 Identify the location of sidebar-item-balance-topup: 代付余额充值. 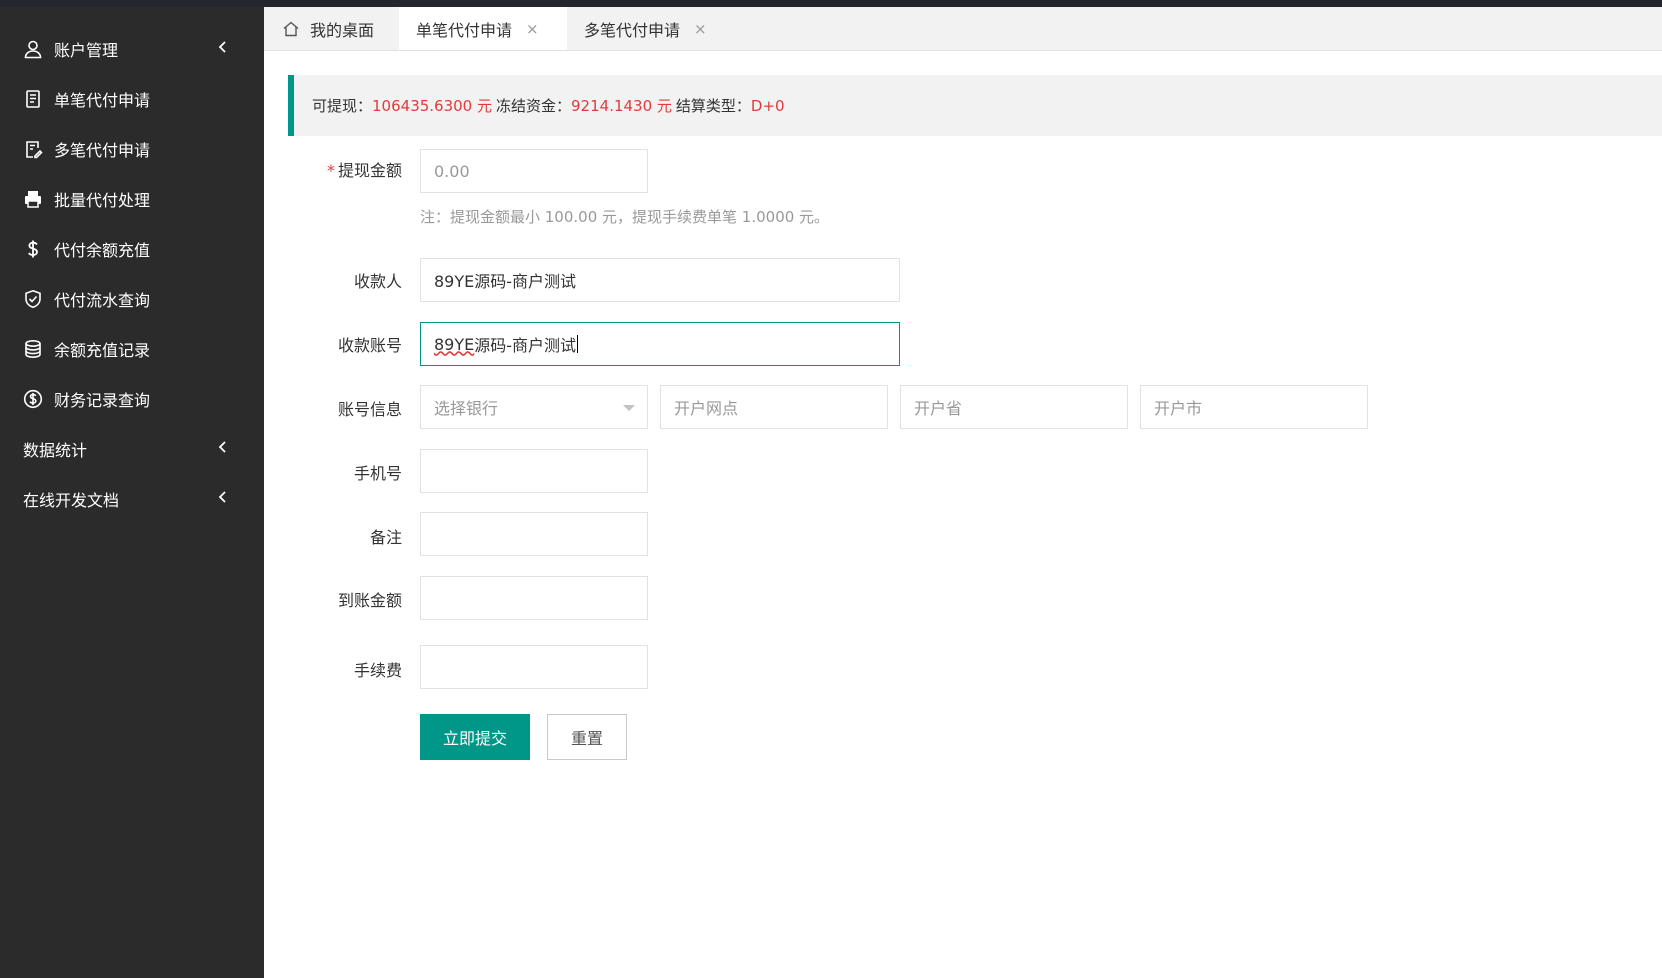
(132, 249).